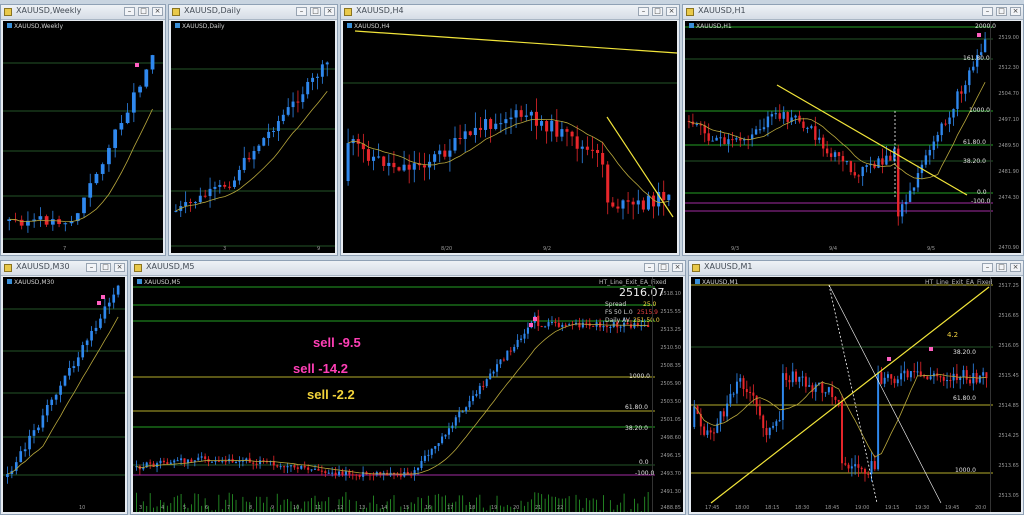  Describe the element at coordinates (203, 26) in the screenshot. I see `chart-symbol-label: XAUUSD,Daily` at that location.